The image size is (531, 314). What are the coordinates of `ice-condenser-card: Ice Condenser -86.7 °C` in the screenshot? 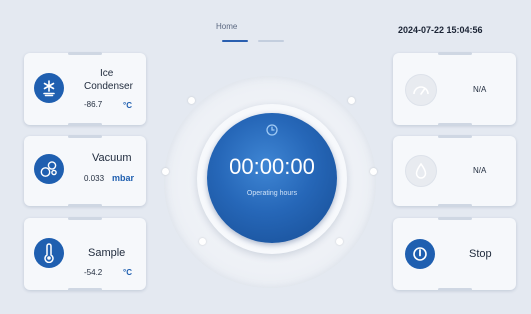 It's located at (85, 89).